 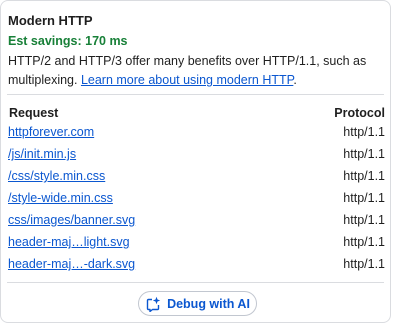 I want to click on table-row: /js/init.min.js http/1.1, so click(x=196, y=158).